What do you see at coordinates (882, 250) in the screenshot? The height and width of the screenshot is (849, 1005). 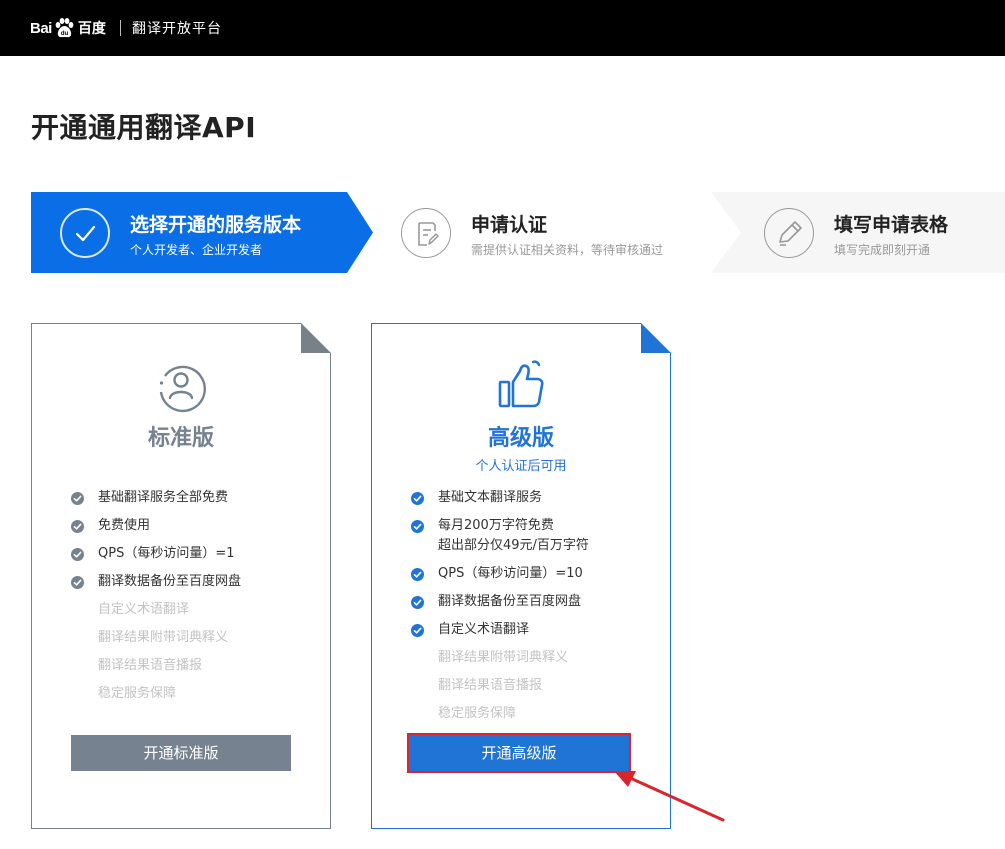 I see `step-subtitle: 填写完成即刻开通` at bounding box center [882, 250].